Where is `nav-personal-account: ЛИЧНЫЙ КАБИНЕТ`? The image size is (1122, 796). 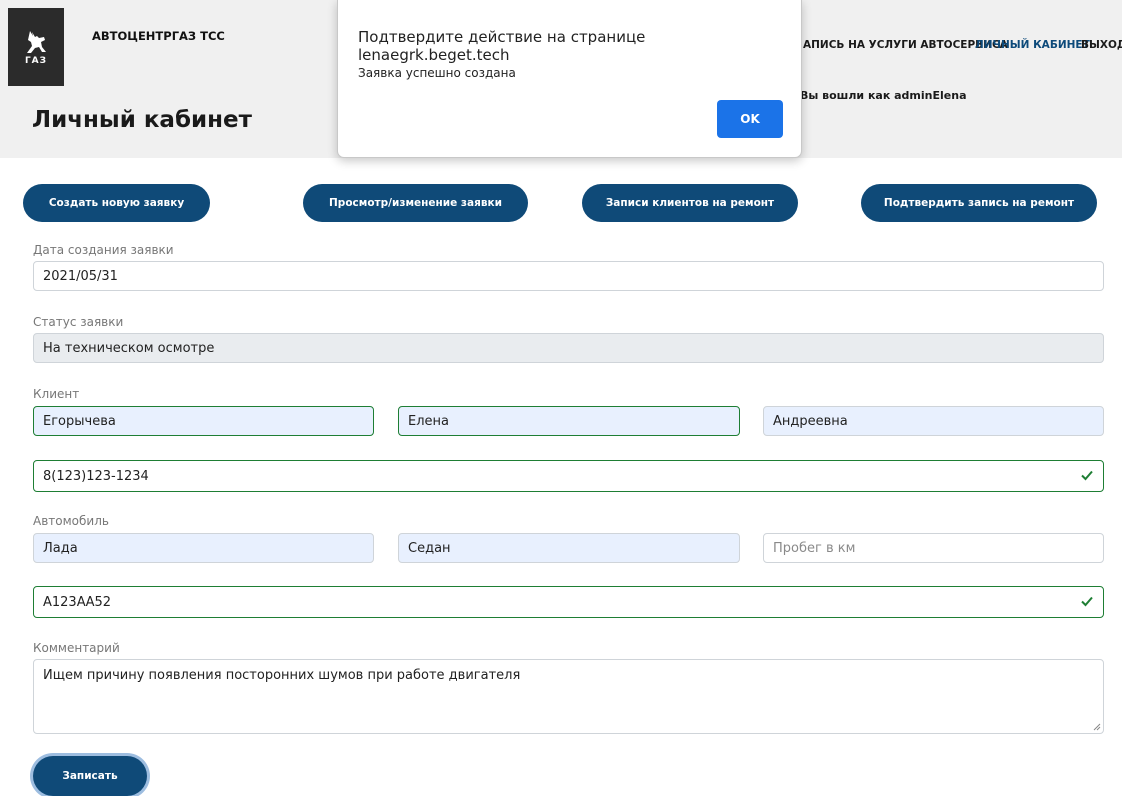
nav-personal-account: ЛИЧНЫЙ КАБИНЕТ is located at coordinates (1032, 45).